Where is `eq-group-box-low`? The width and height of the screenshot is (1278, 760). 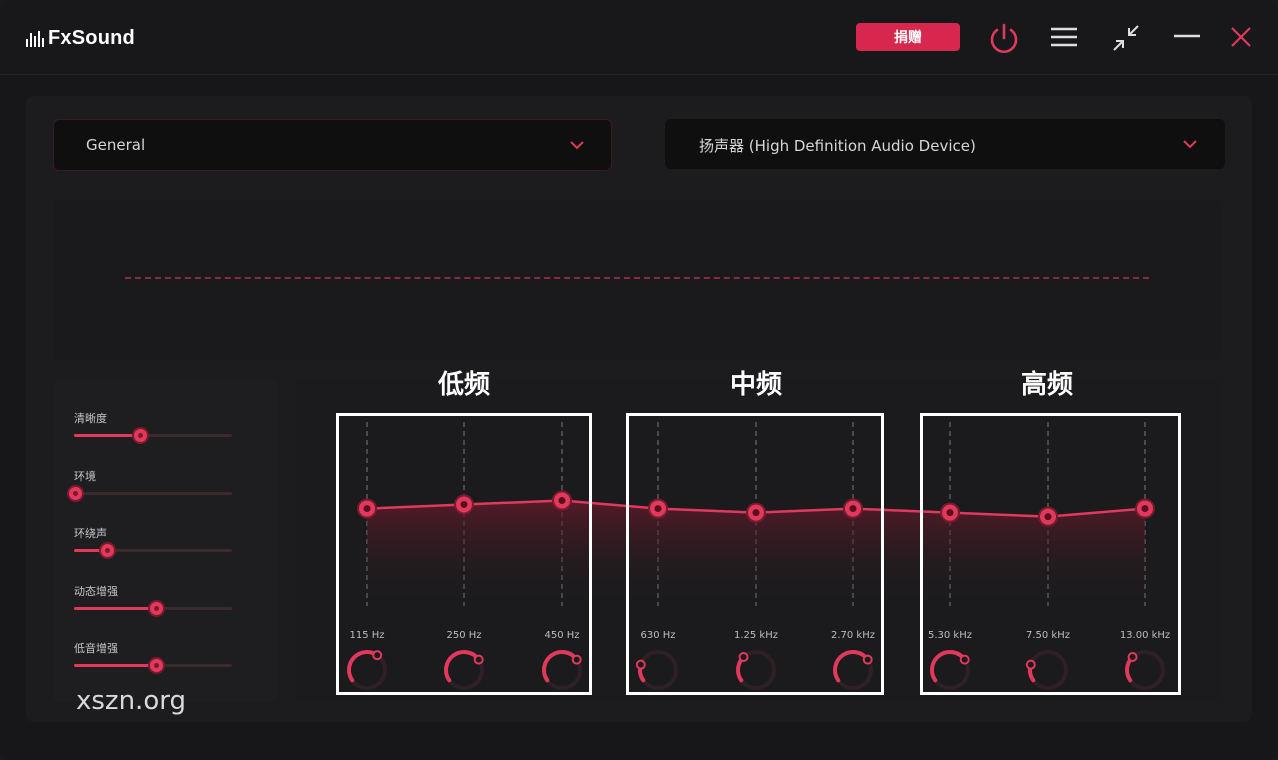 eq-group-box-low is located at coordinates (464, 554).